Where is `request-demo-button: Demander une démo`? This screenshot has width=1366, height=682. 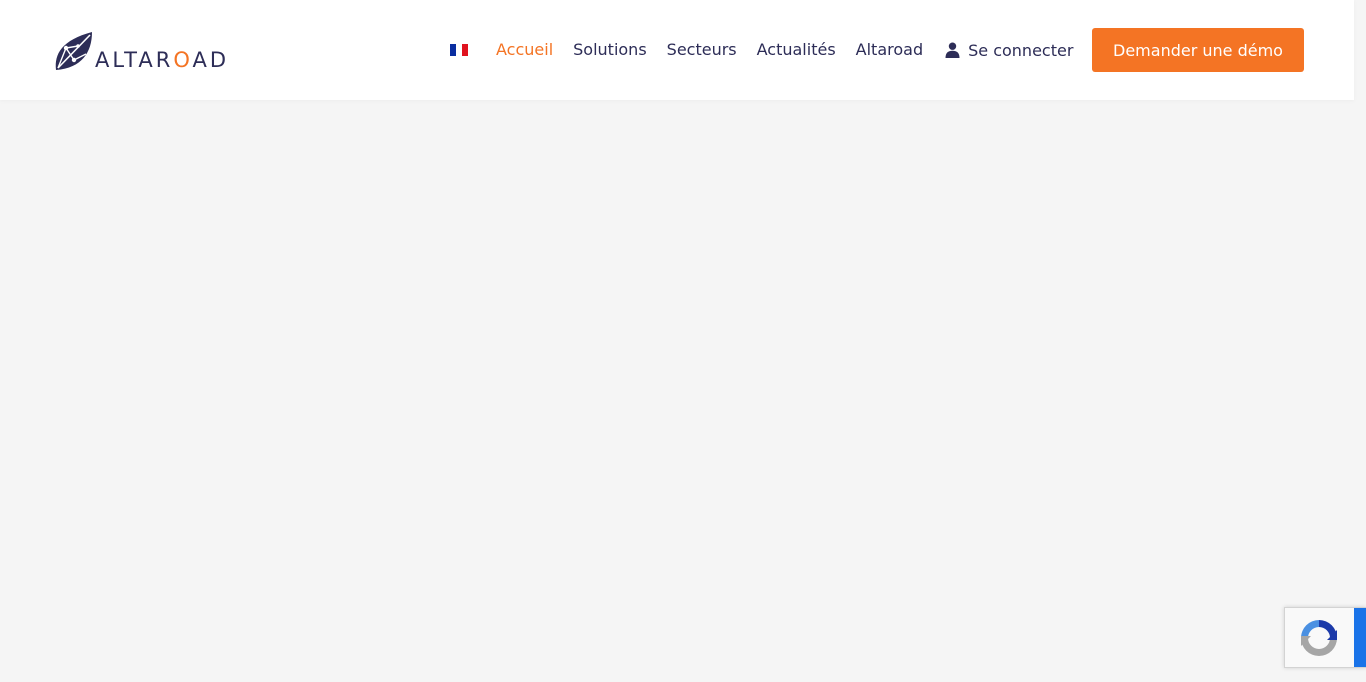
request-demo-button: Demander une démo is located at coordinates (1198, 50).